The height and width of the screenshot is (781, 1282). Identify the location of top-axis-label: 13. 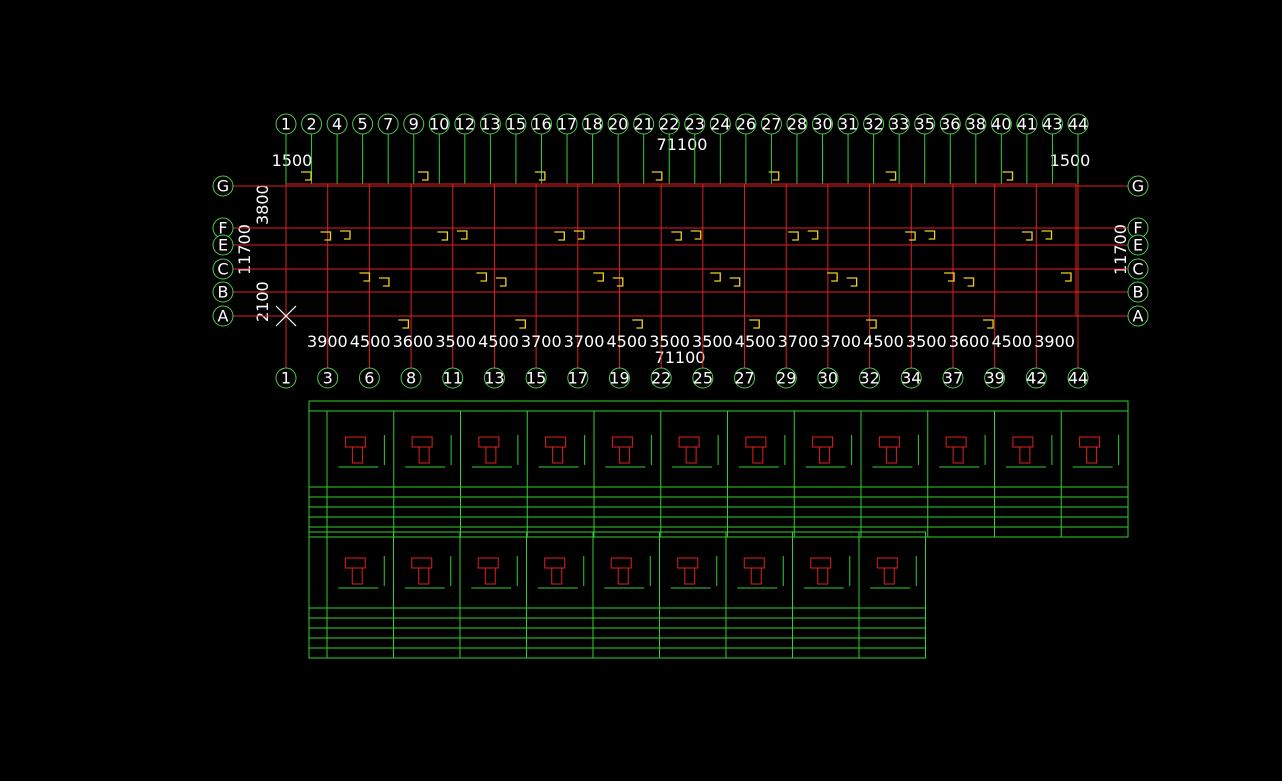
(490, 124).